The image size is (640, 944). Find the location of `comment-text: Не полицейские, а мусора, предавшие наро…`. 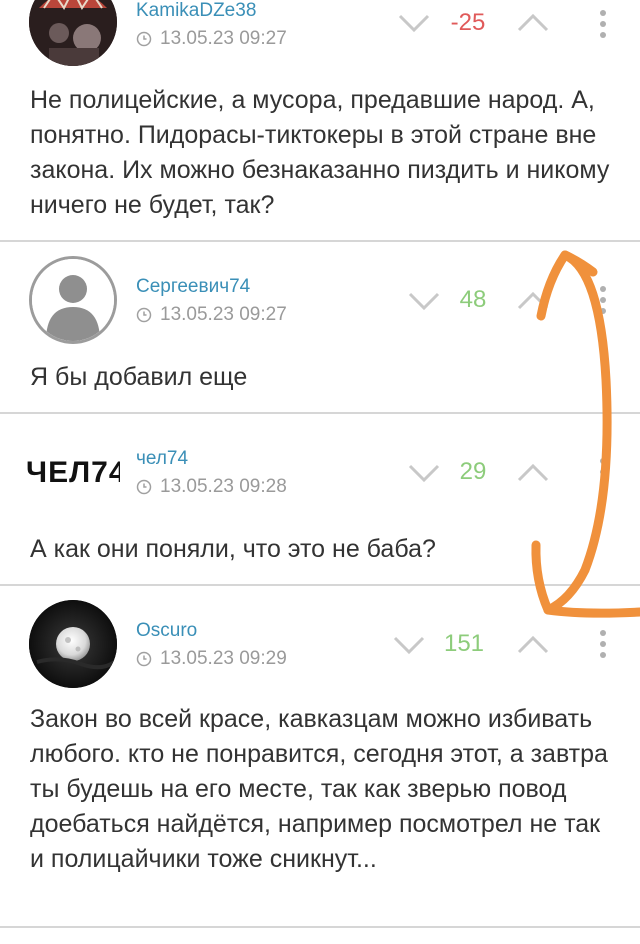

comment-text: Не полицейские, а мусора, предавшие наро… is located at coordinates (320, 152).